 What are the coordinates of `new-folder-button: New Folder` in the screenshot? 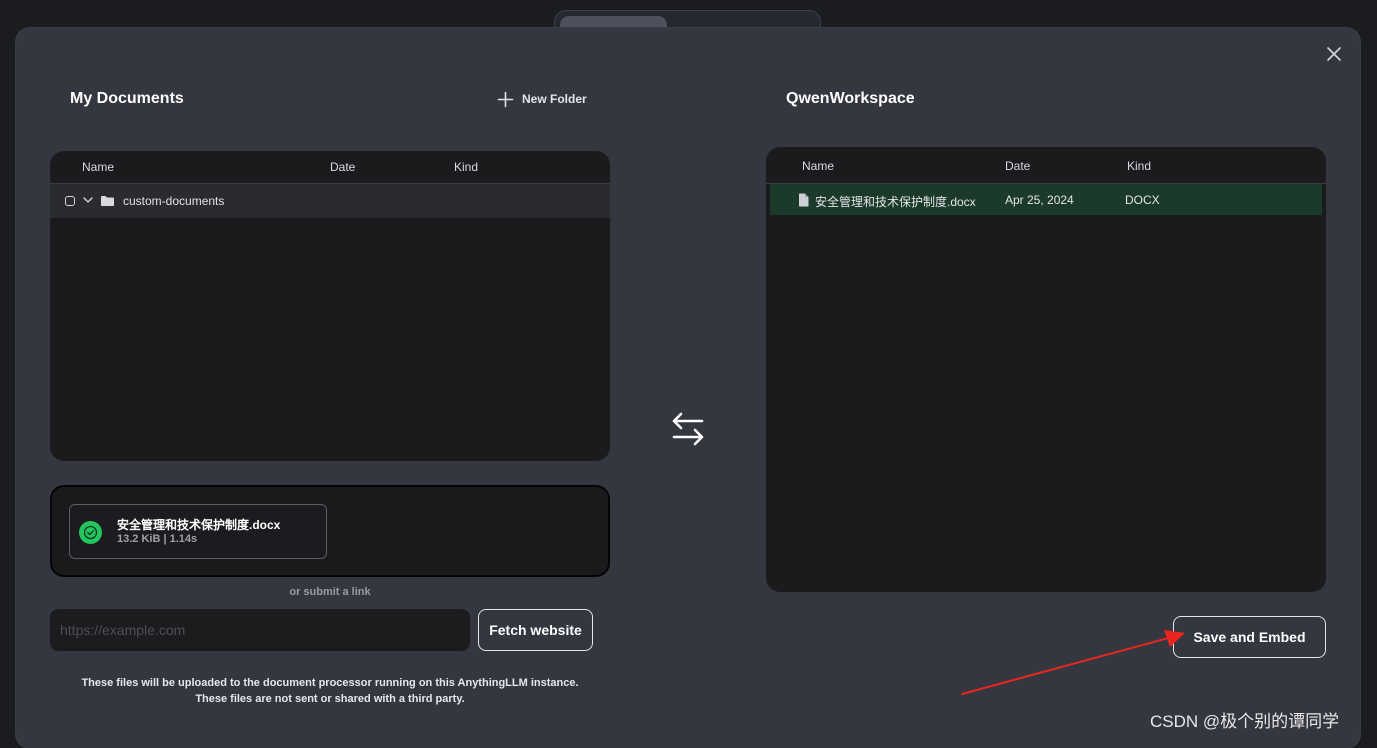 It's located at (542, 99).